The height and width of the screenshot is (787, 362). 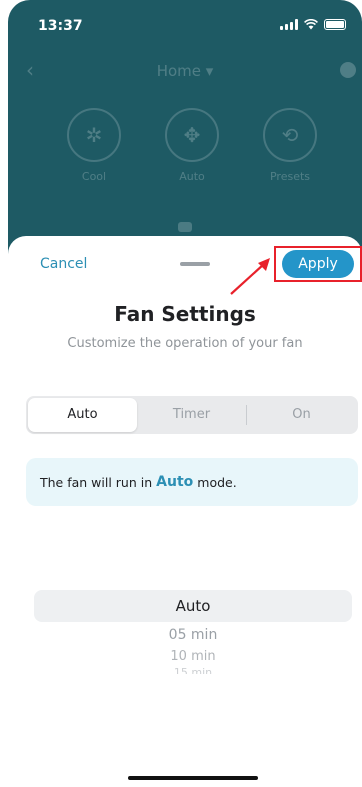 What do you see at coordinates (185, 22) in the screenshot?
I see `status-bar: 13:37` at bounding box center [185, 22].